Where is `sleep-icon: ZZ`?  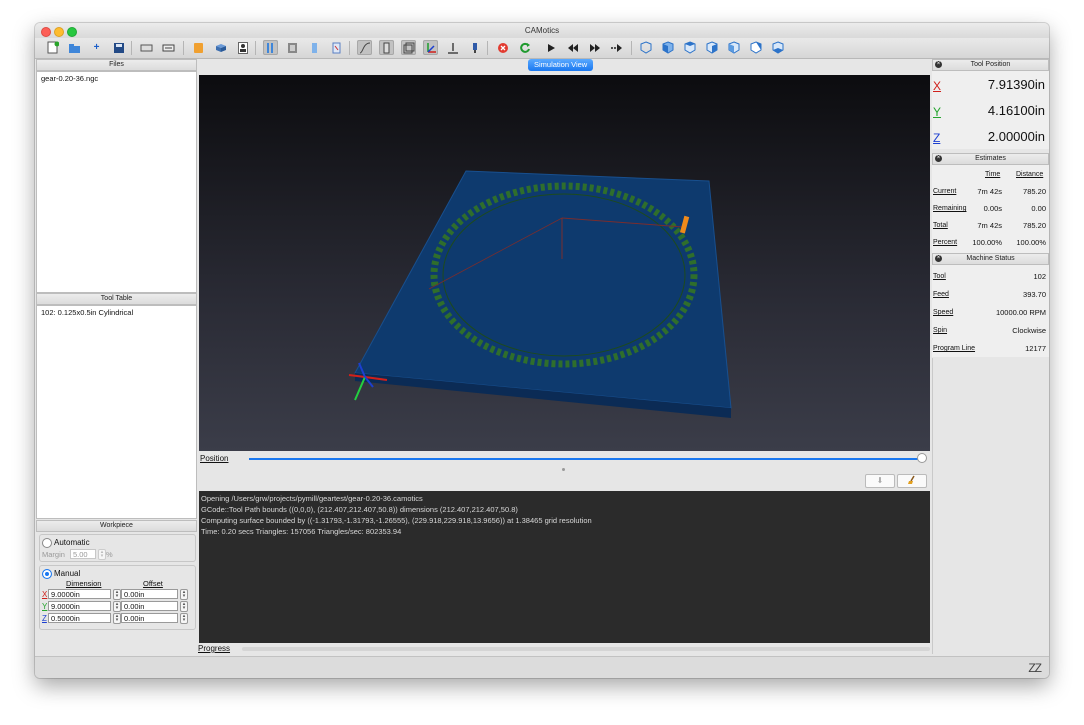
sleep-icon: ZZ is located at coordinates (1035, 668).